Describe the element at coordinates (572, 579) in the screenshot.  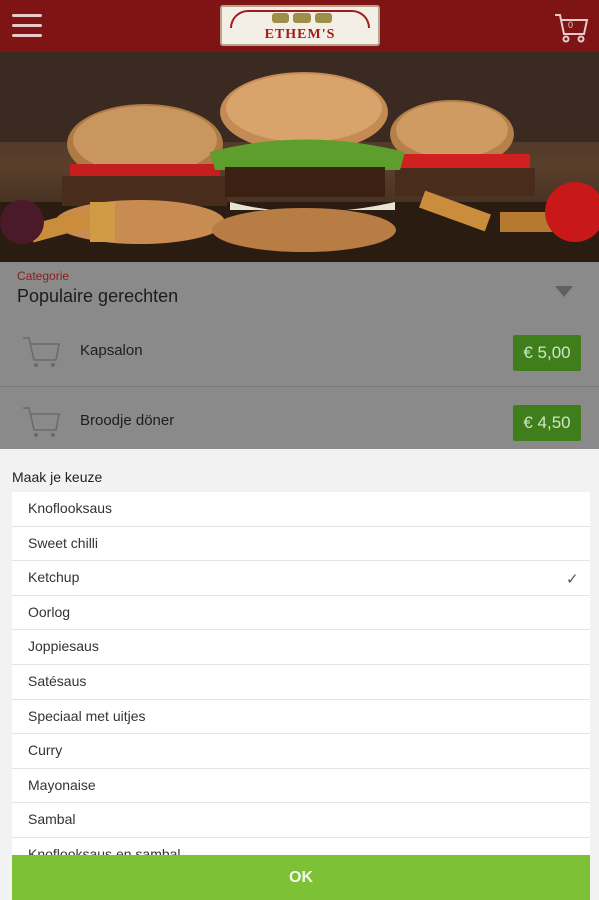
I see `checkmark-icon: ✓` at that location.